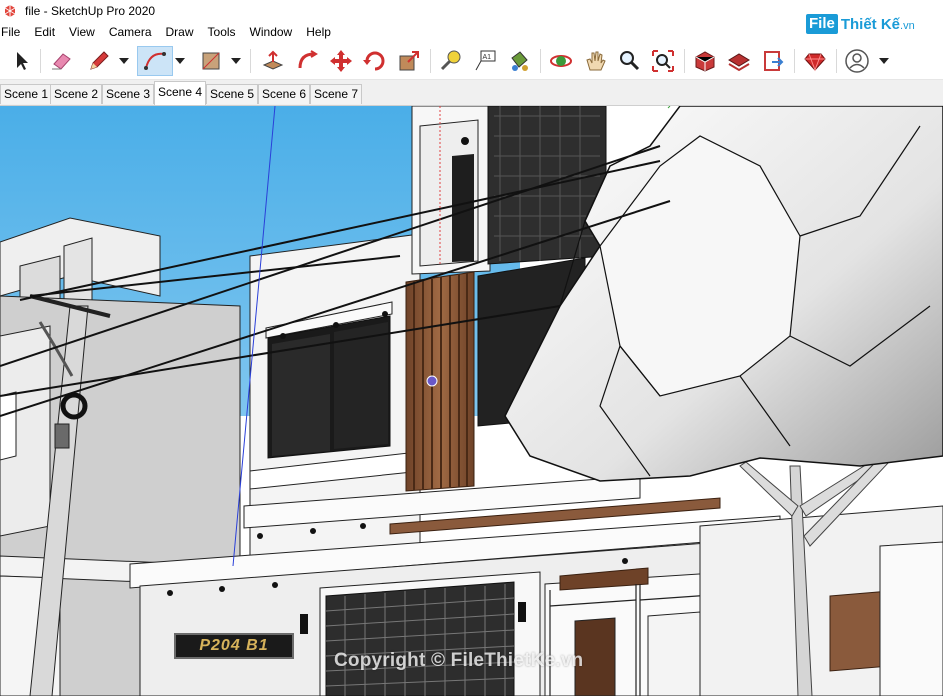 This screenshot has height=696, width=943. I want to click on pencil-icon, so click(99, 60).